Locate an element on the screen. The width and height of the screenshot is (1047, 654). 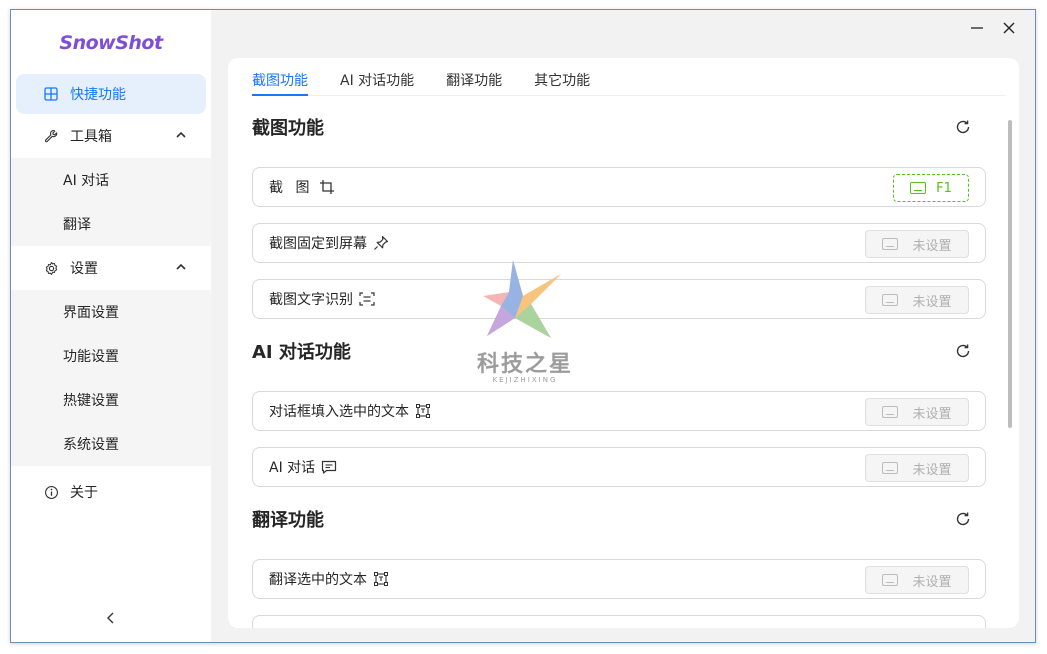
section-title-screenshot: 截图功能 is located at coordinates (288, 128).